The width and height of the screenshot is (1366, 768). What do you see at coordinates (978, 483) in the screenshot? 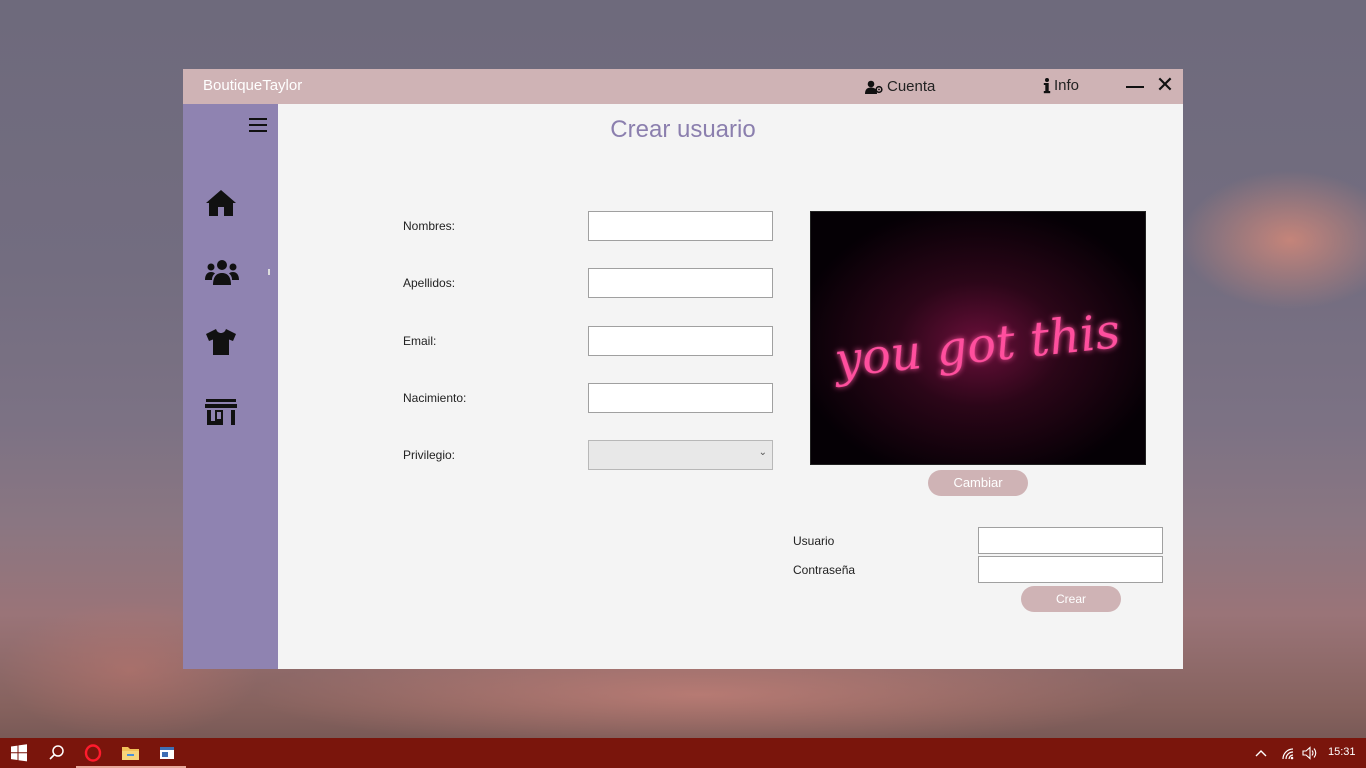
I see `change-photo-button: Cambiar` at bounding box center [978, 483].